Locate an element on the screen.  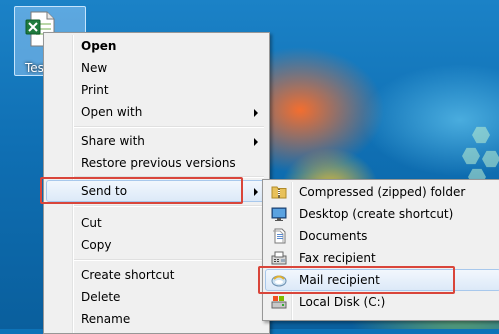
send-to-desktop: Desktop (create shortcut) is located at coordinates (382, 214).